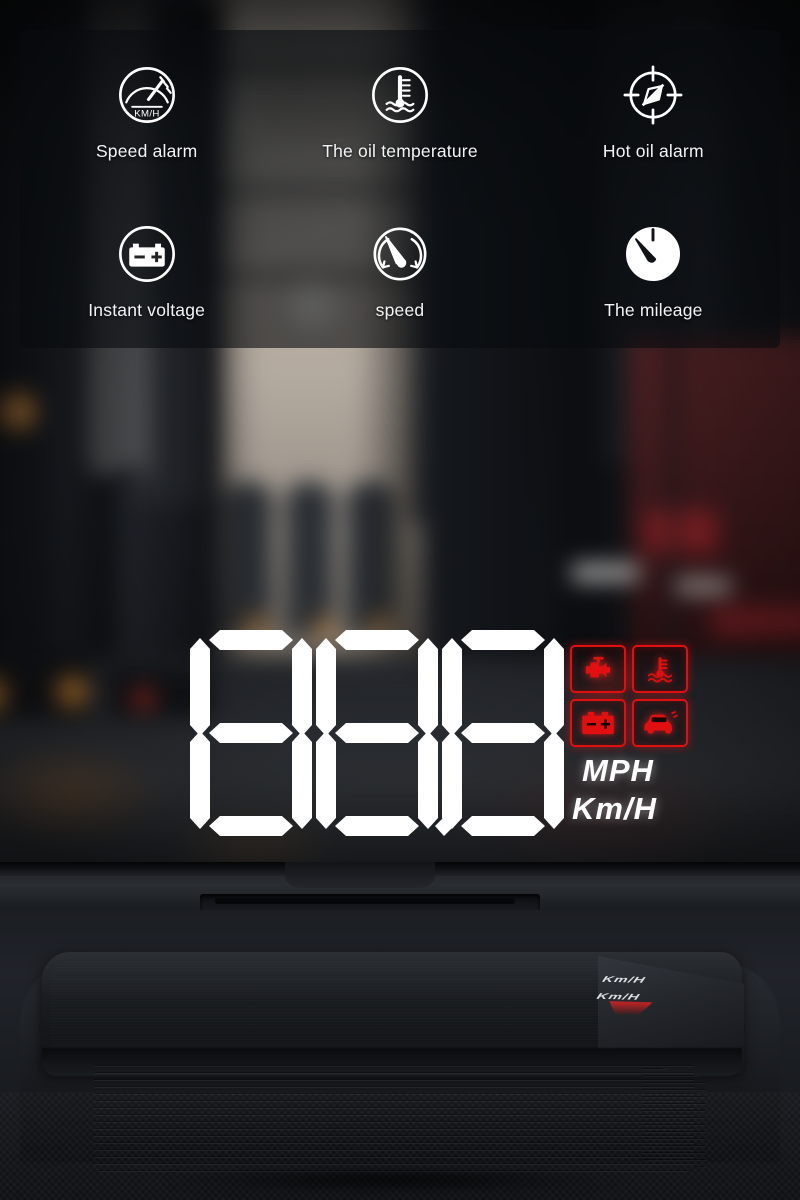  Describe the element at coordinates (360, 875) in the screenshot. I see `mirror-stalk` at that location.